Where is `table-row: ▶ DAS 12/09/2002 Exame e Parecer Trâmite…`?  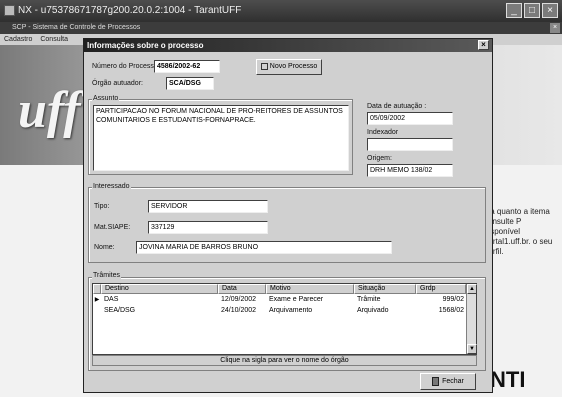
table-row: ▶ DAS 12/09/2002 Exame e Parecer Trâmite… is located at coordinates (279, 300).